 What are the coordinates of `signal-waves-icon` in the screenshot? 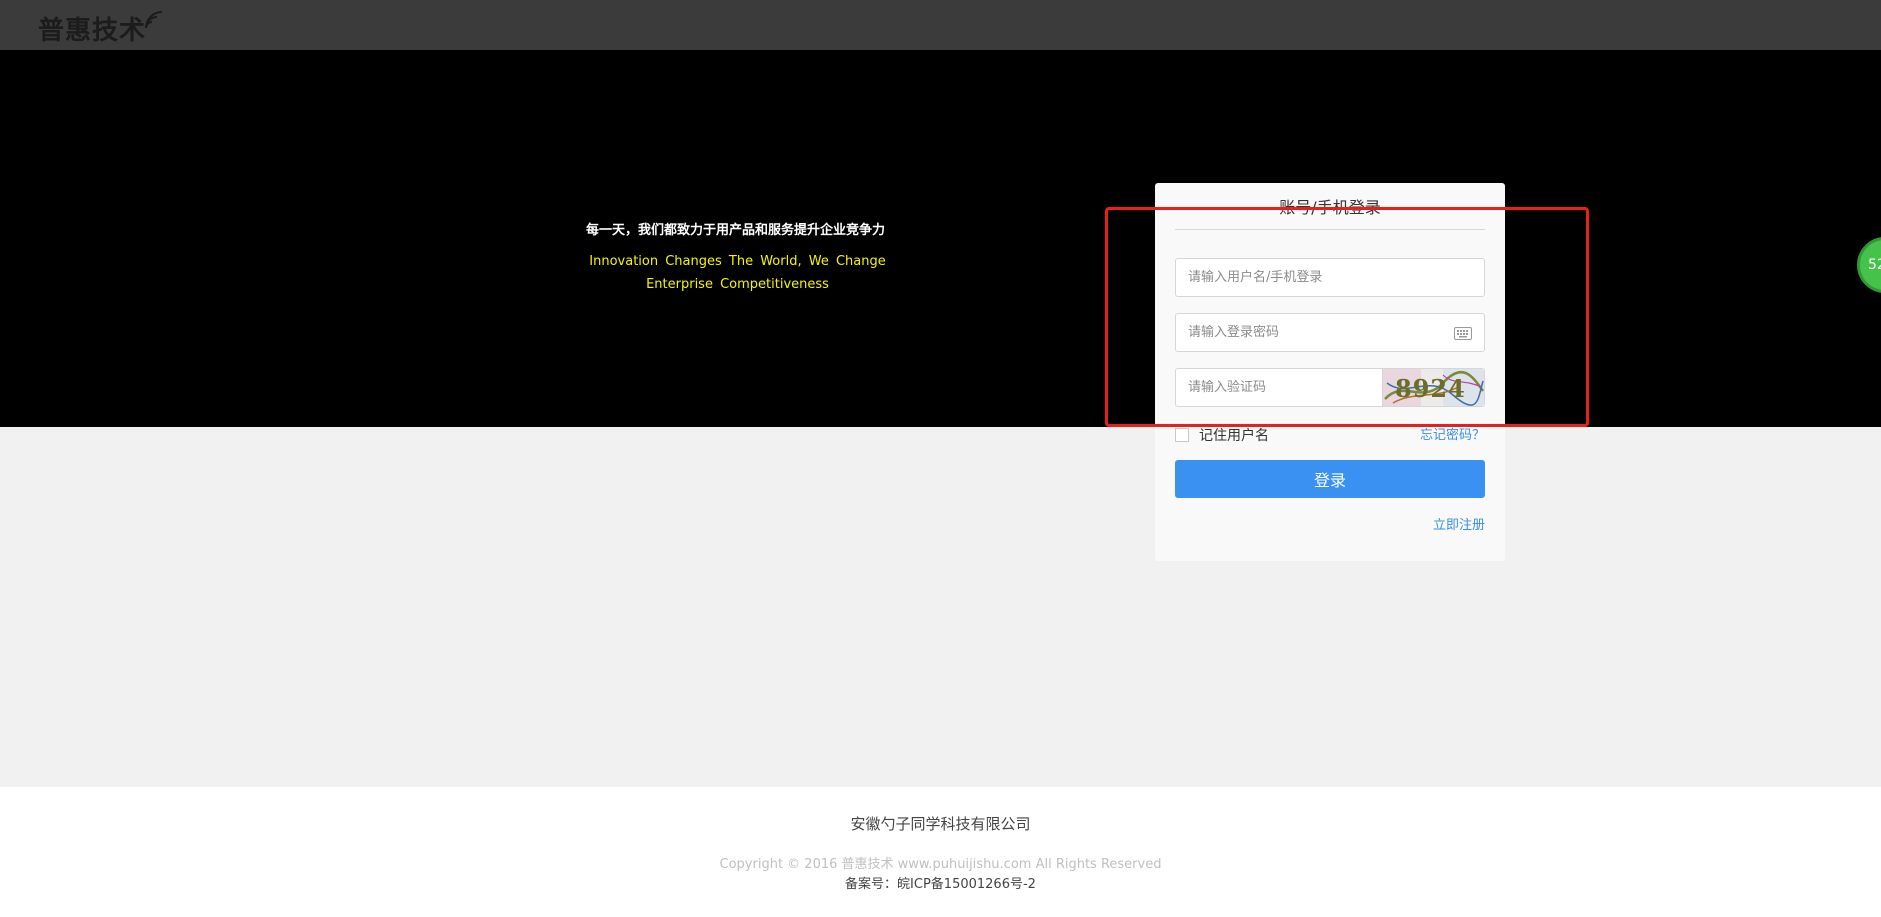 It's located at (154, 20).